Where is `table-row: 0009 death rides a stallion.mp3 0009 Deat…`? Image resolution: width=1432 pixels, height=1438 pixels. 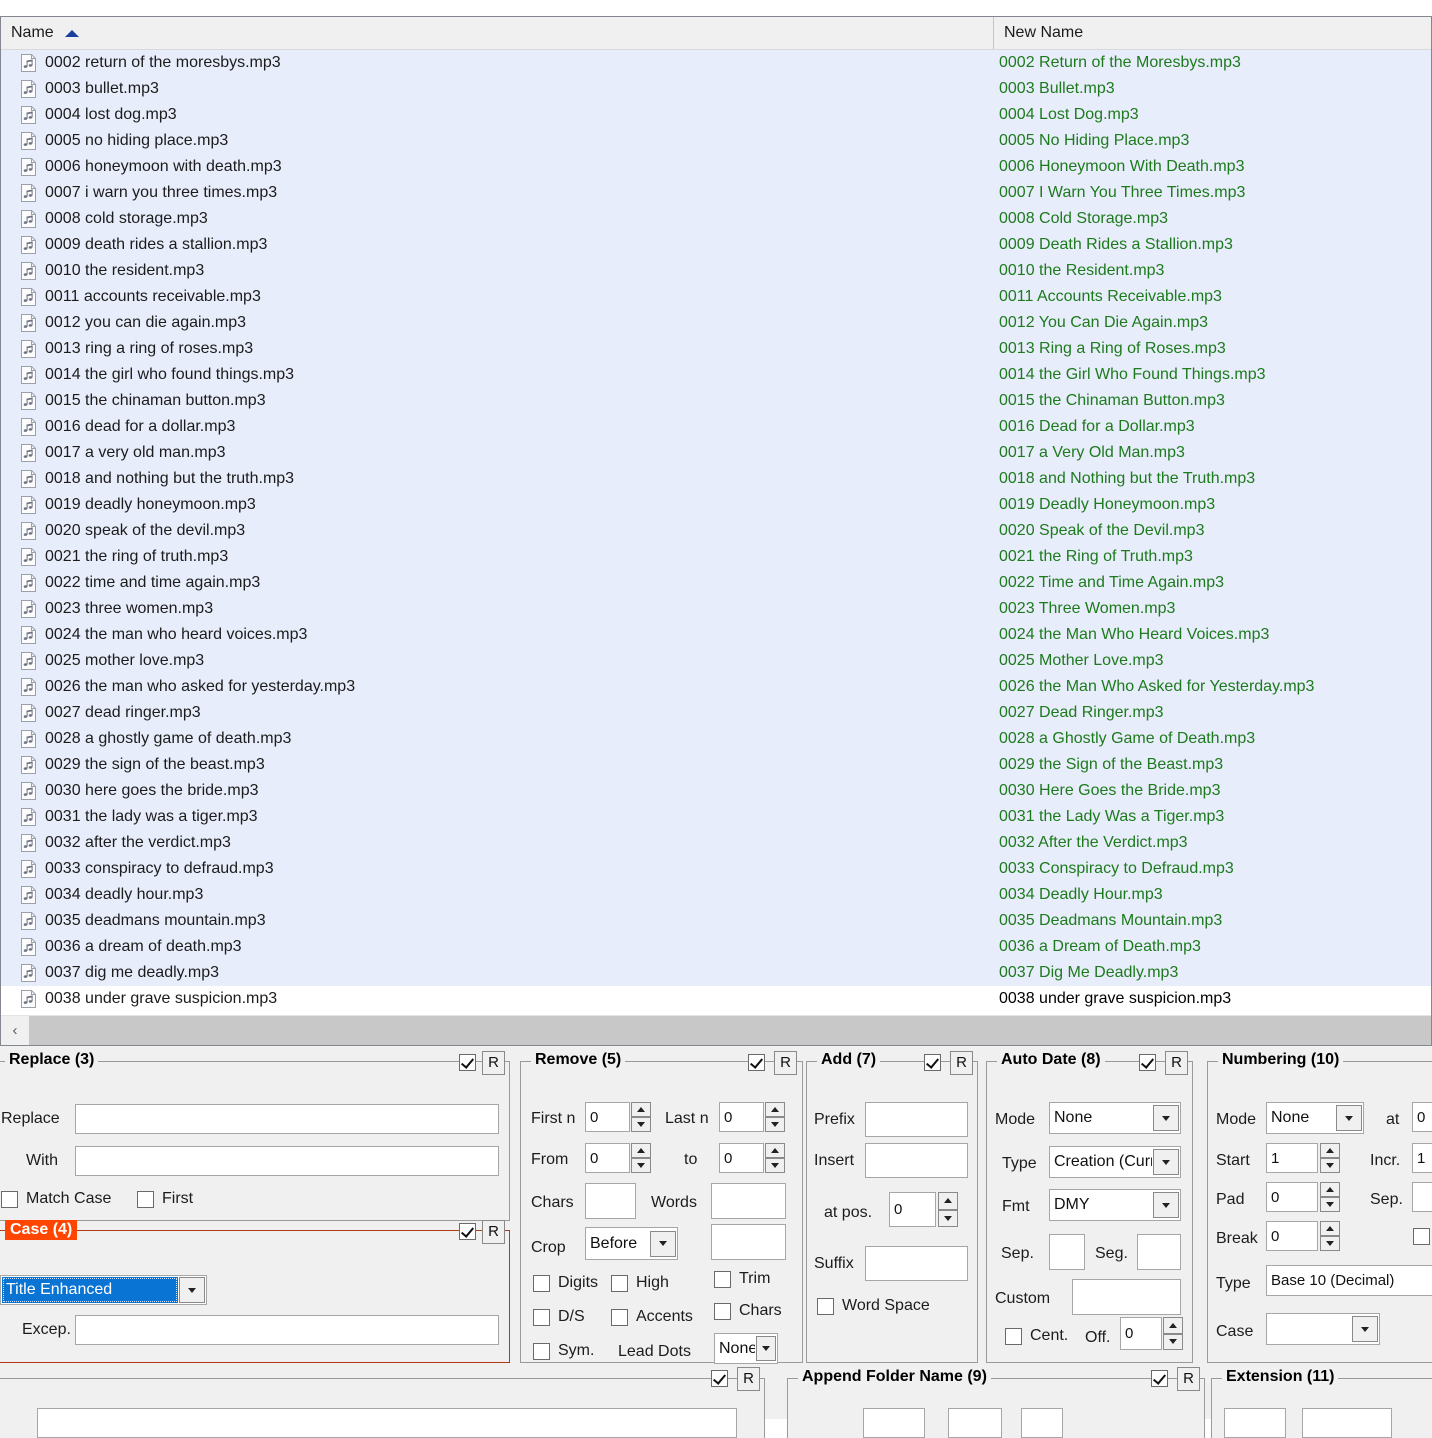
table-row: 0009 death rides a stallion.mp3 0009 Deat… is located at coordinates (716, 245).